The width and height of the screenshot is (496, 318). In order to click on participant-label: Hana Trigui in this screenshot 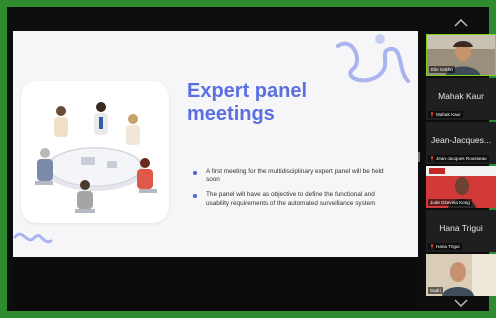, I will do `click(445, 246)`.